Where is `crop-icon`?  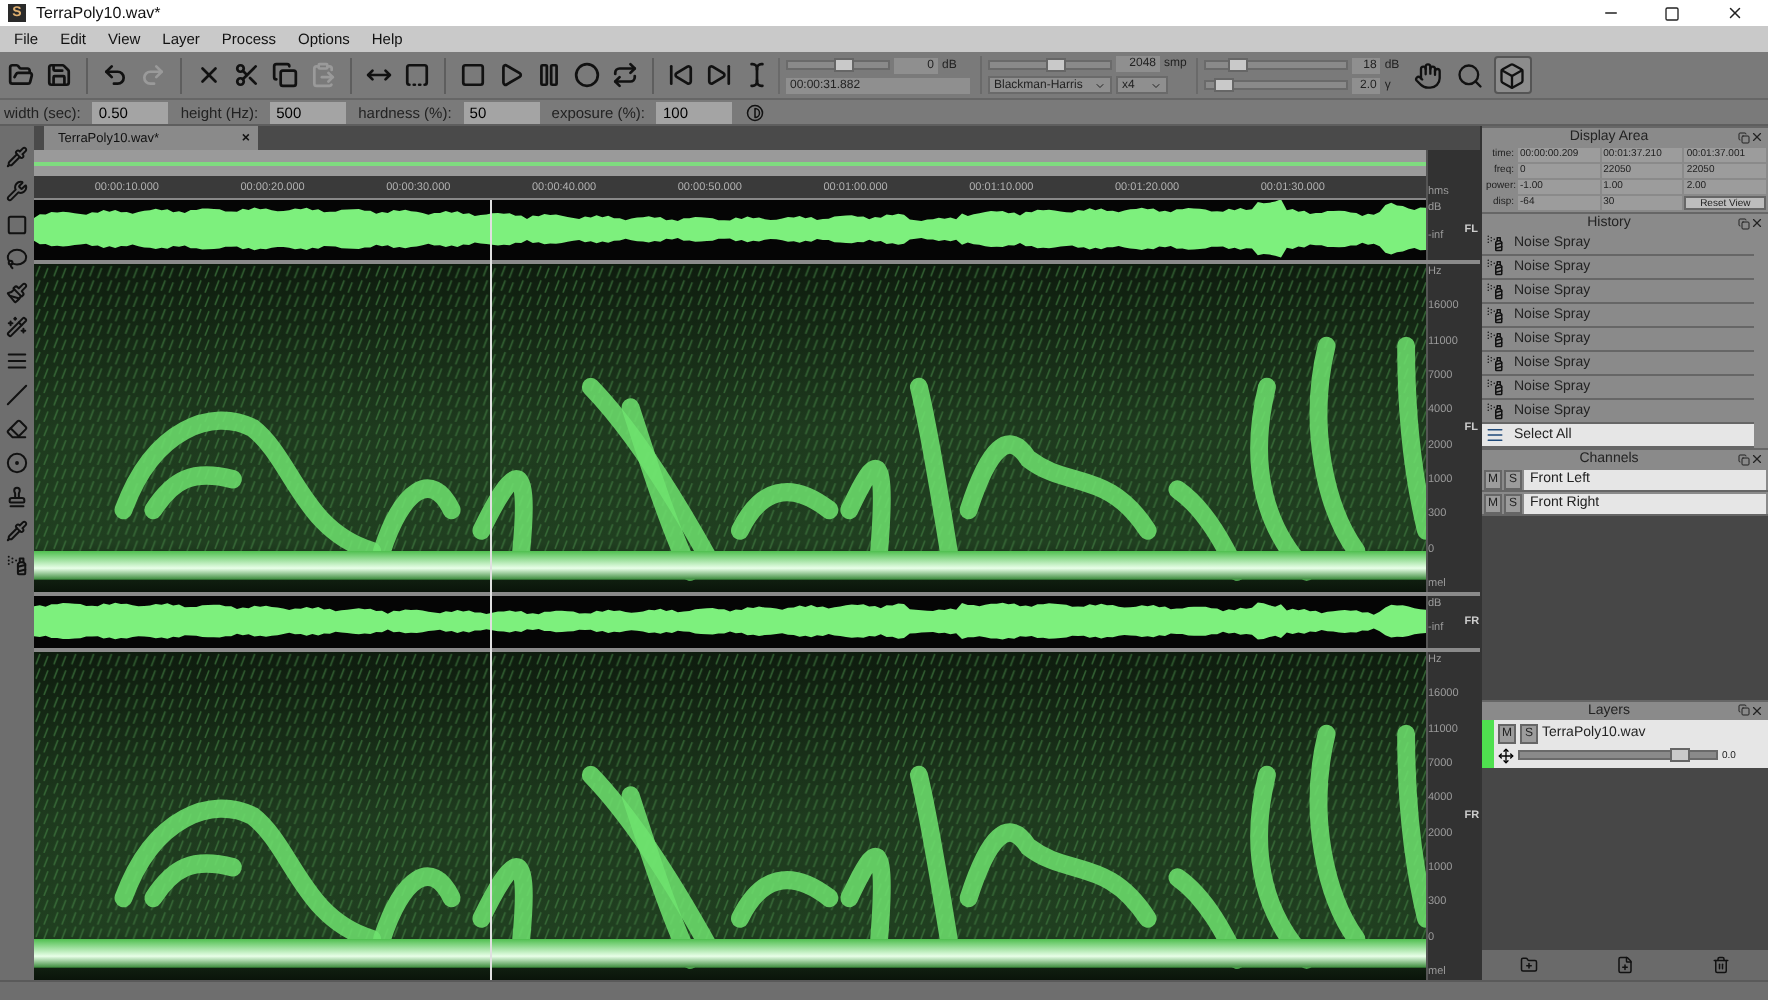 crop-icon is located at coordinates (417, 75).